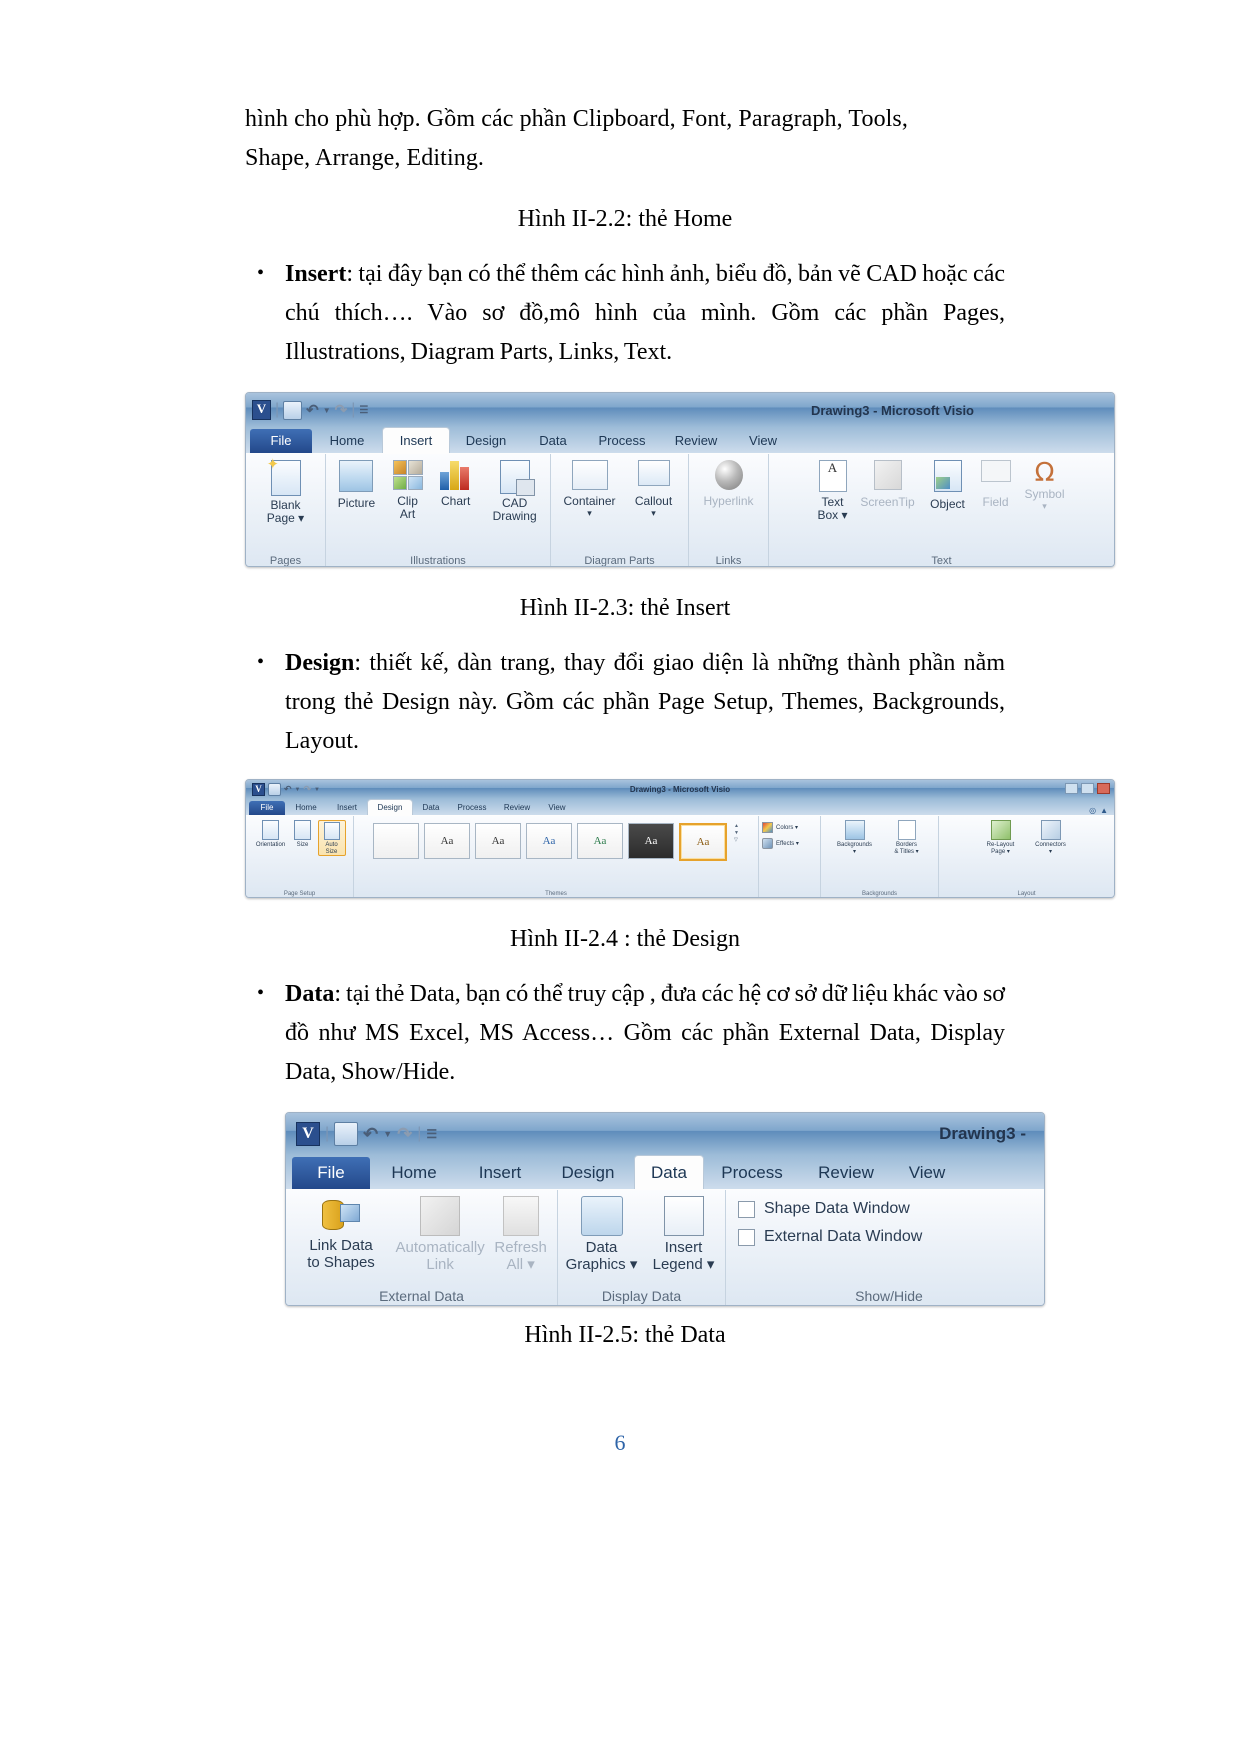 The height and width of the screenshot is (1753, 1240). I want to click on screentip-label-1: ScreenTip, so click(887, 502).